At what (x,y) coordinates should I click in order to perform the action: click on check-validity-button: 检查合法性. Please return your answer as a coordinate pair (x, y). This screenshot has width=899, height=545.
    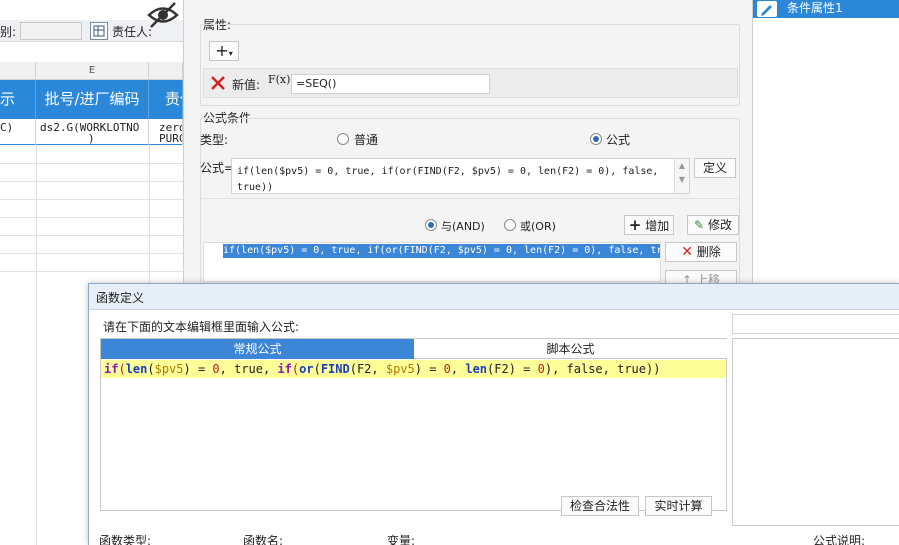
    Looking at the image, I should click on (600, 506).